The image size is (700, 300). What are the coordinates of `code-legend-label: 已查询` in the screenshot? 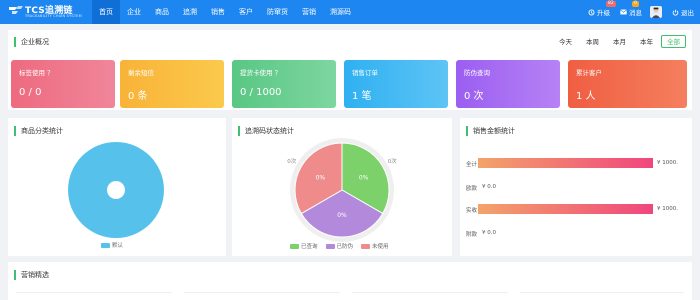 It's located at (309, 247).